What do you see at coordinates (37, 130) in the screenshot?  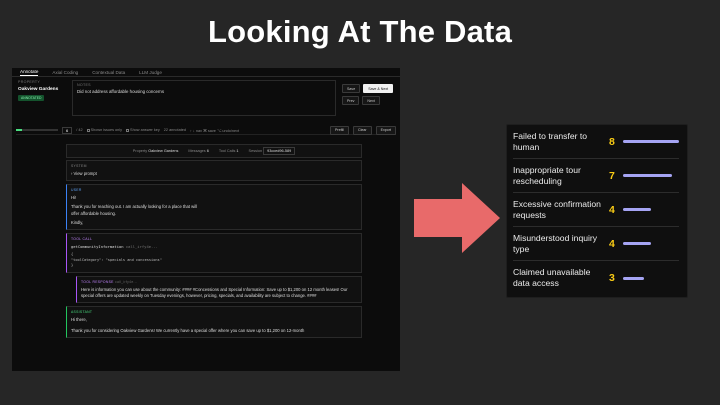 I see `progress-bar` at bounding box center [37, 130].